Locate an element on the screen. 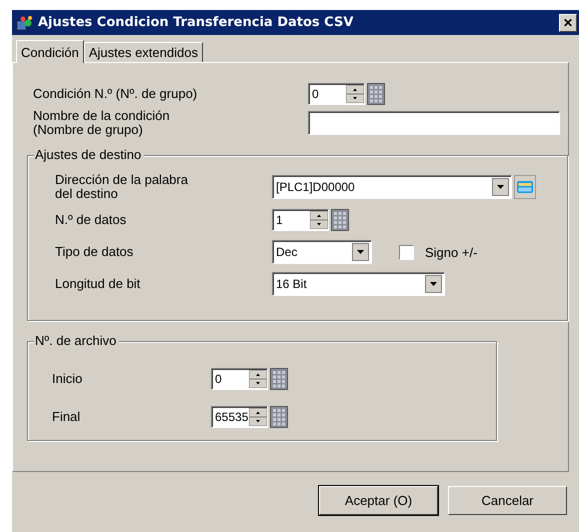 The image size is (579, 532). field-label: Dirección de la palabra del destino is located at coordinates (122, 187).